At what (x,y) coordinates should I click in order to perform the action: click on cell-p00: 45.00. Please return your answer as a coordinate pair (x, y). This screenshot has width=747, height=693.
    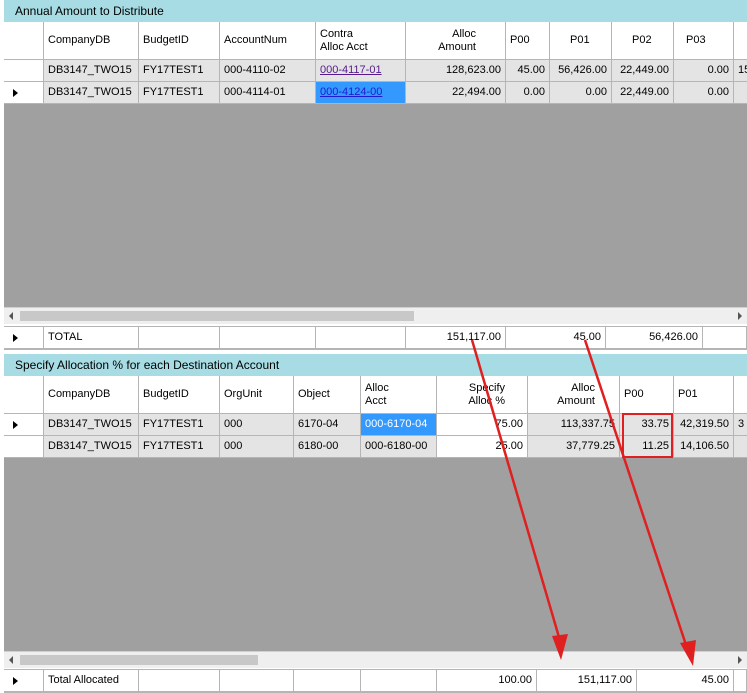
    Looking at the image, I should click on (528, 71).